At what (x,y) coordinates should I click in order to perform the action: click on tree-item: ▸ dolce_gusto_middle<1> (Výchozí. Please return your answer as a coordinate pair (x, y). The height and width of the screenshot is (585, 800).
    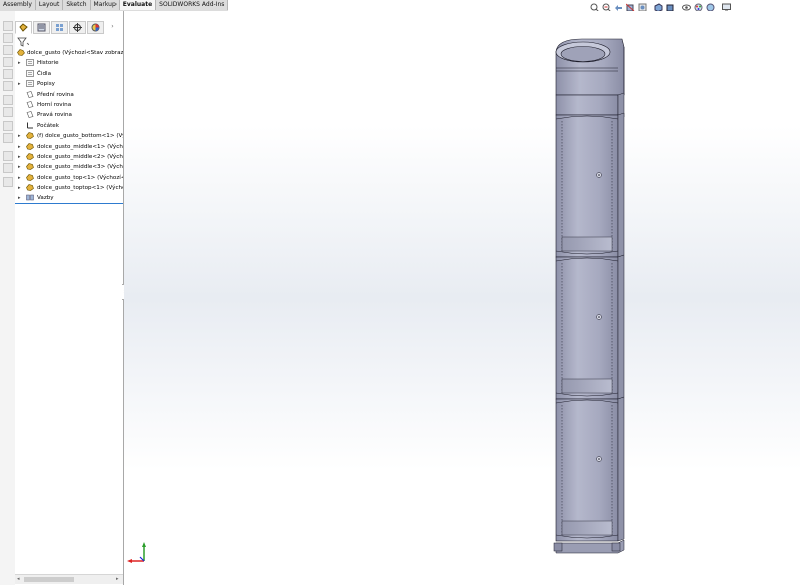
    Looking at the image, I should click on (69, 147).